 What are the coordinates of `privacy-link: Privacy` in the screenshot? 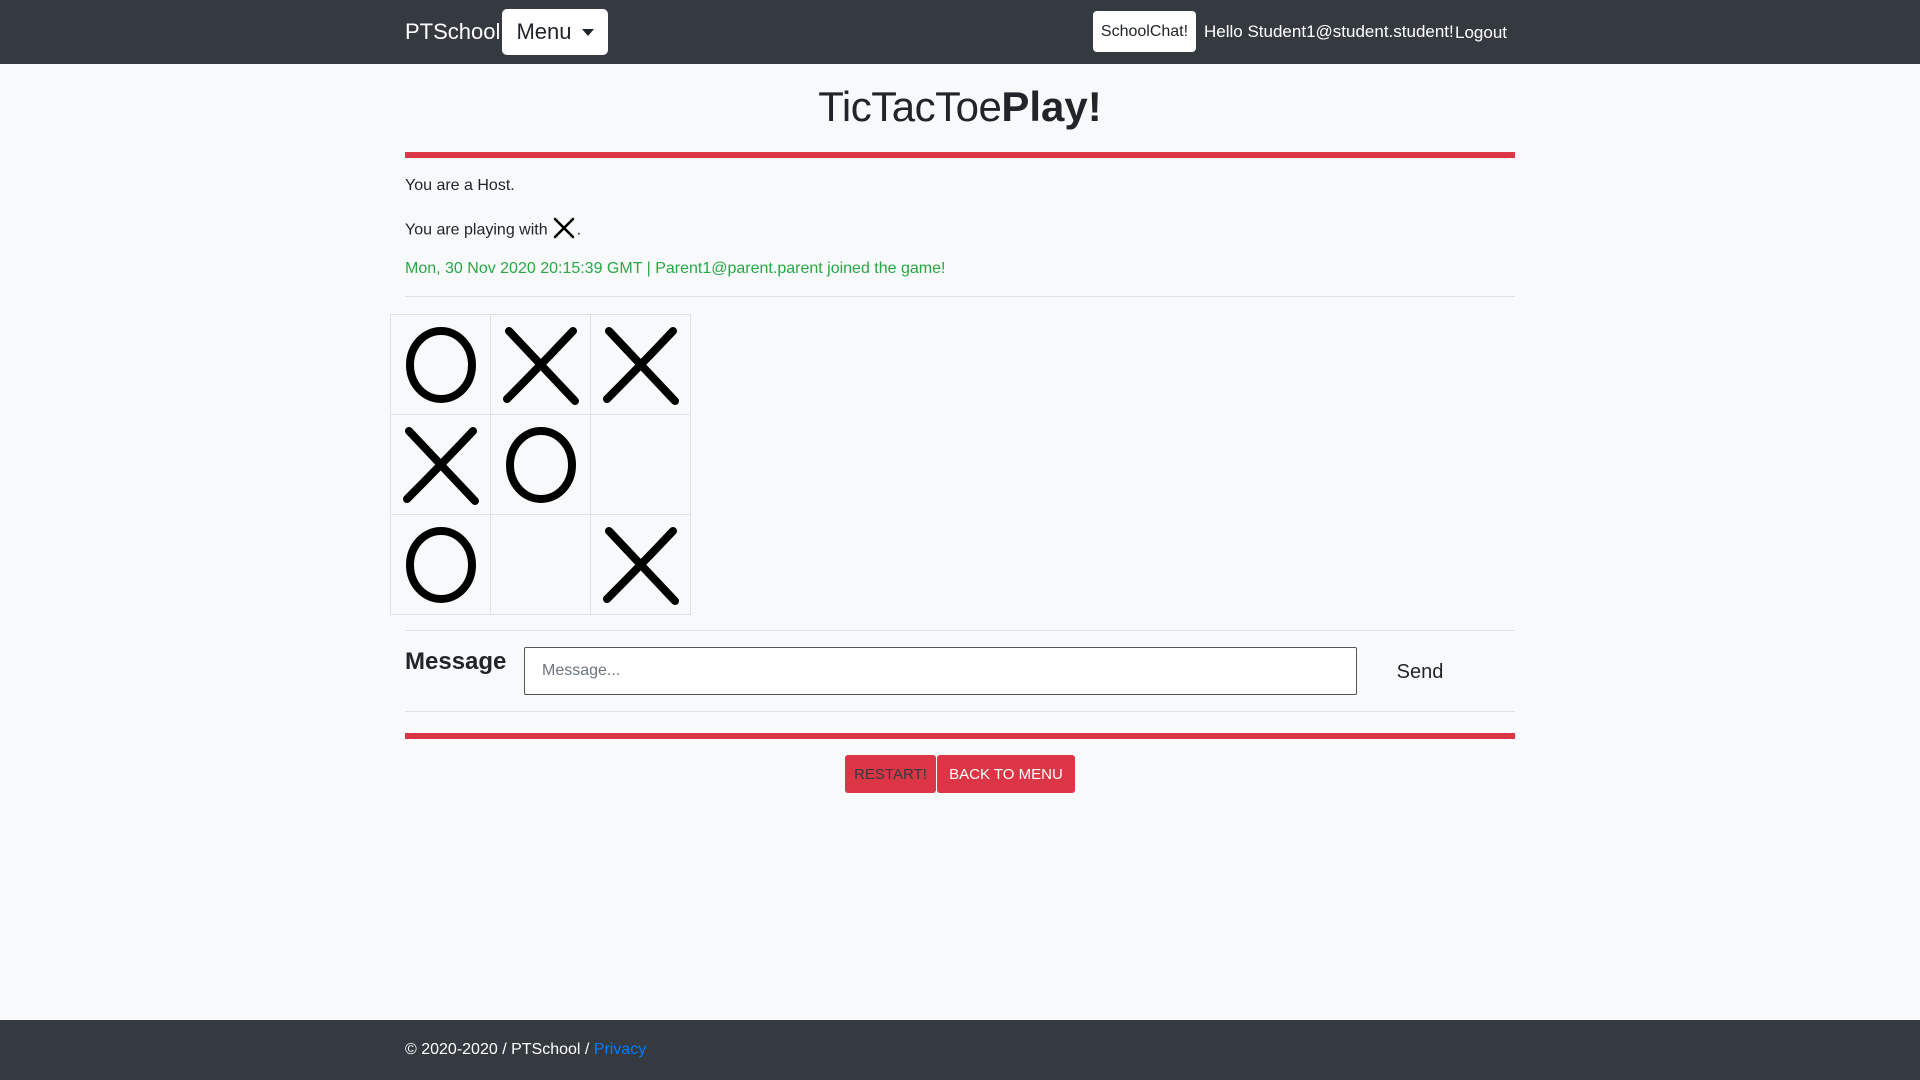 It's located at (620, 1049).